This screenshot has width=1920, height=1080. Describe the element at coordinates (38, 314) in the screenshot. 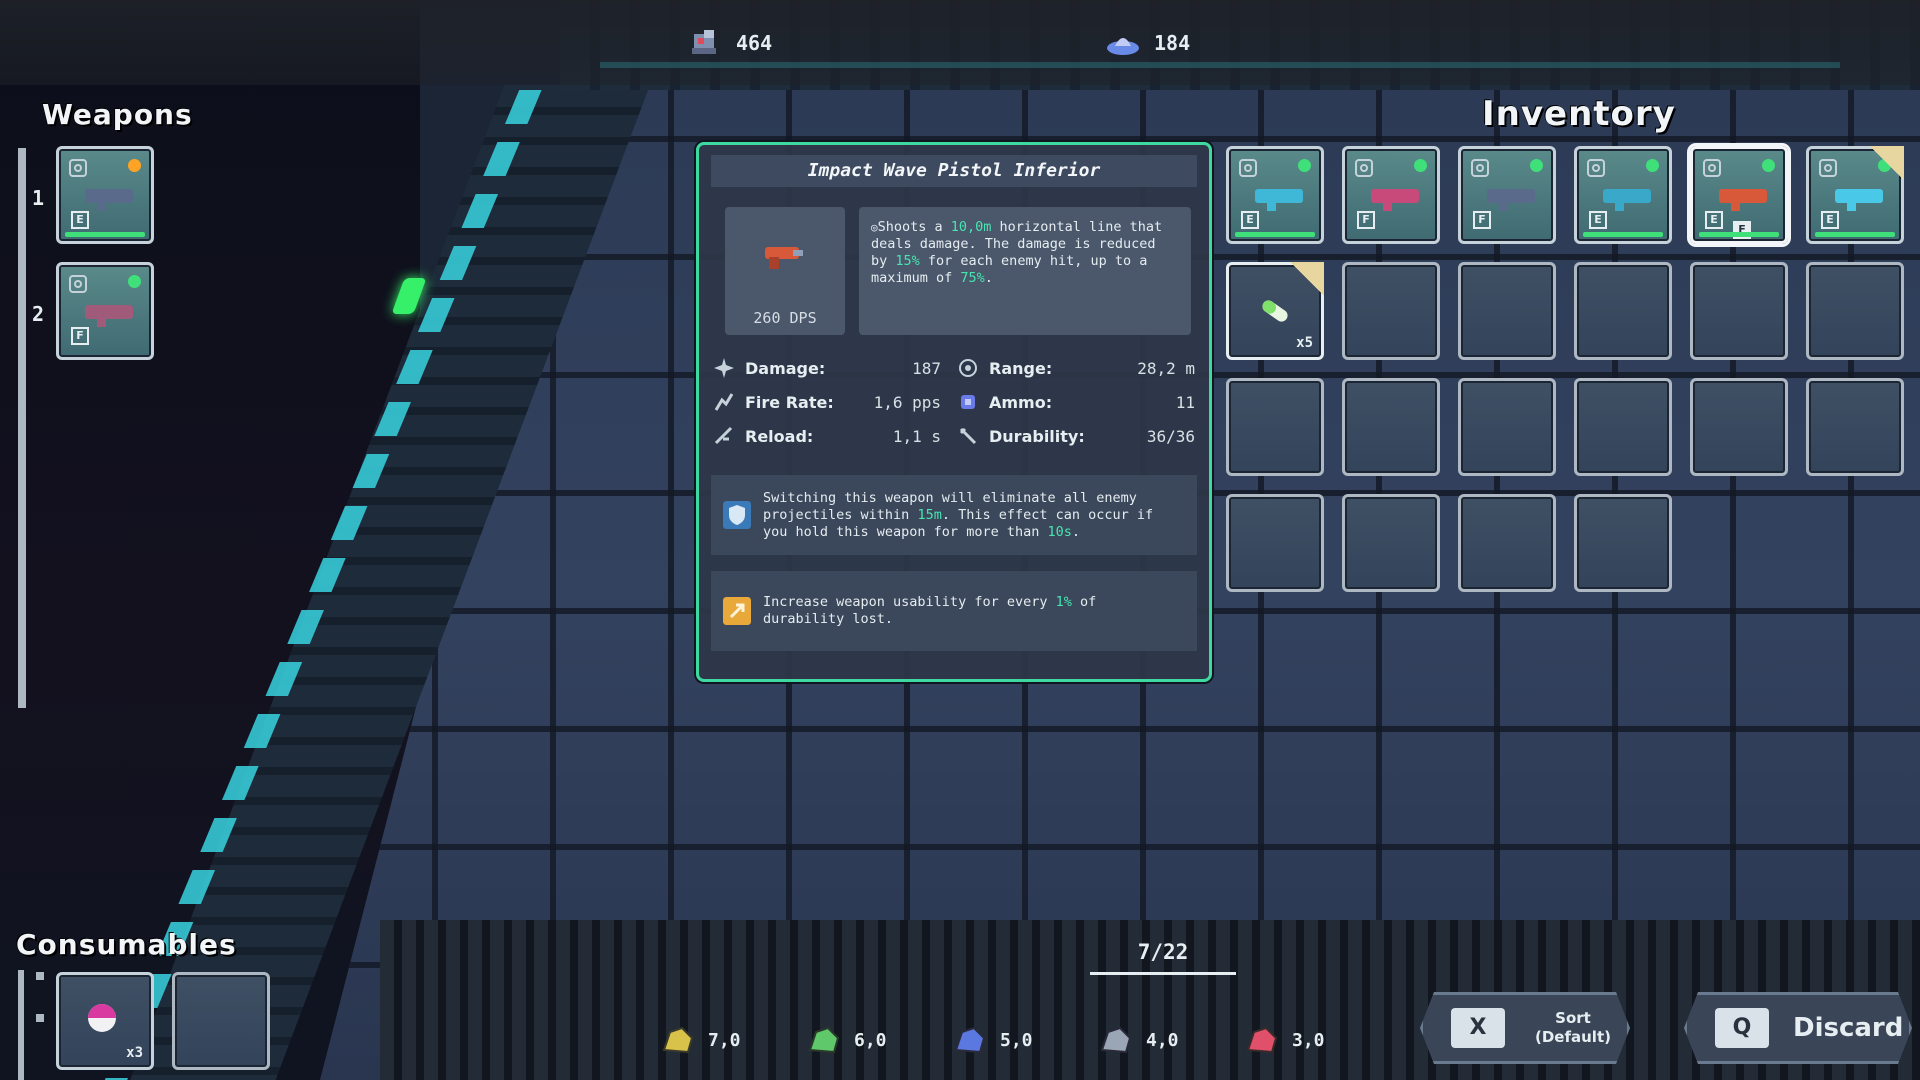

I see `weapon-slot-number: 2` at that location.